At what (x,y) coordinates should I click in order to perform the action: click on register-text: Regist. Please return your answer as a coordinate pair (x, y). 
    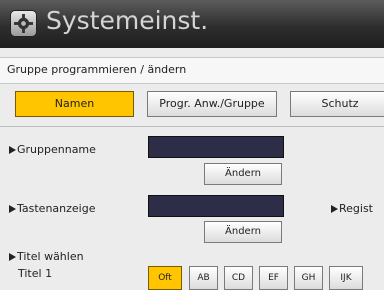
    Looking at the image, I should click on (356, 208).